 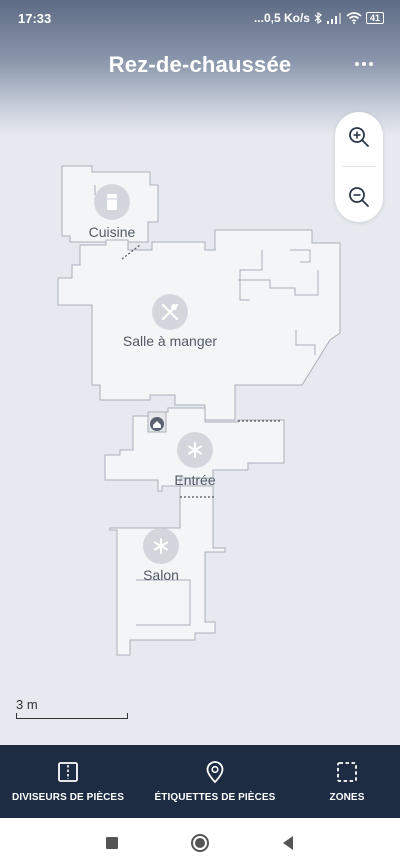 I want to click on room-label-cuisine: Cuisine, so click(x=112, y=232).